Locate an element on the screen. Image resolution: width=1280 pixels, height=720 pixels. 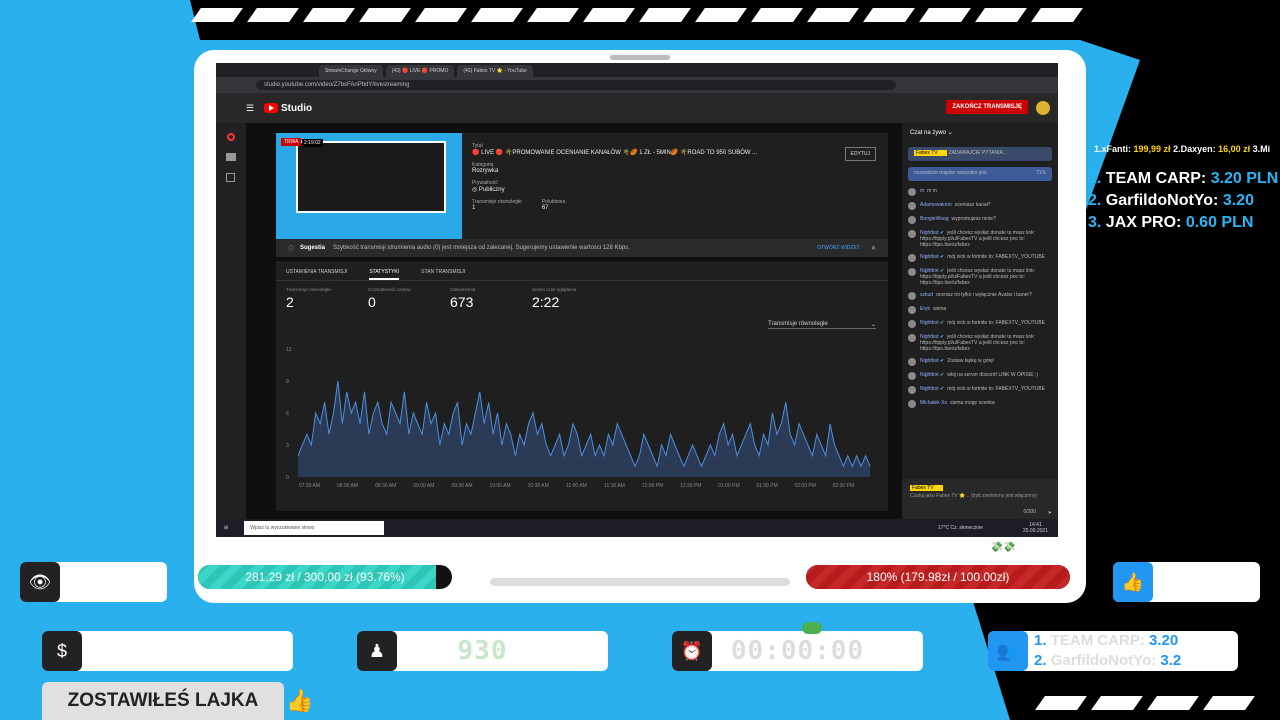
x-tick-label: 12:30 PM is located at coordinates (690, 486).